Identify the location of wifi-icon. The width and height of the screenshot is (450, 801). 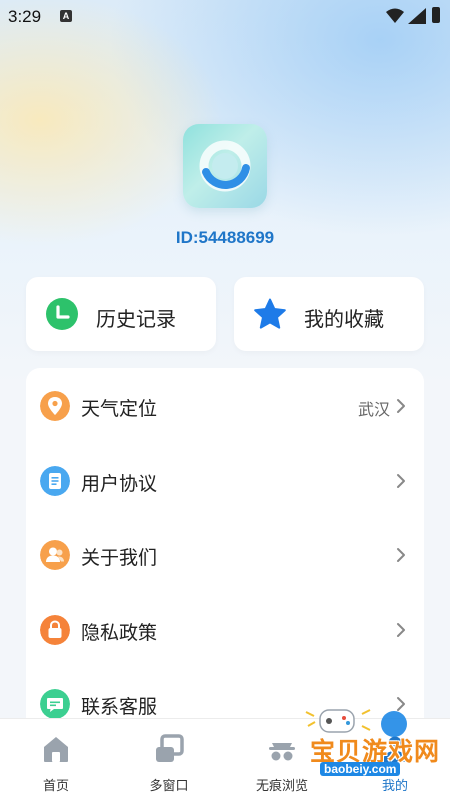
(395, 15).